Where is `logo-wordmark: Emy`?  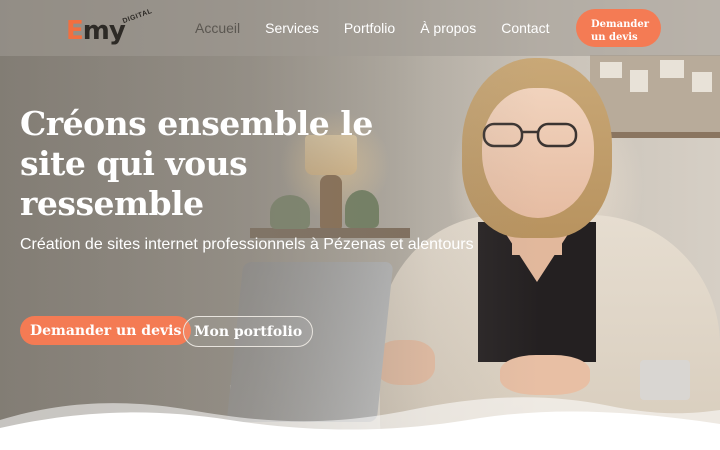 logo-wordmark: Emy is located at coordinates (96, 31).